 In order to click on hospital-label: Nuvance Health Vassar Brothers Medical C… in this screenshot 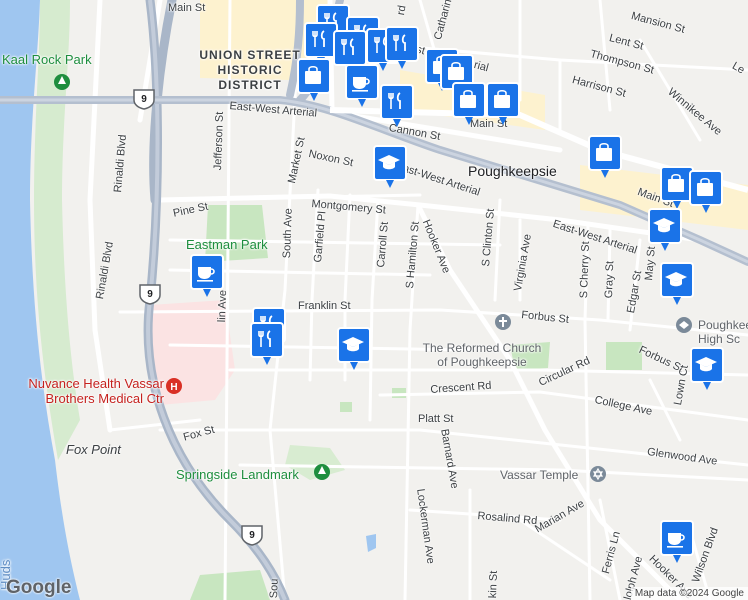, I will do `click(96, 391)`.